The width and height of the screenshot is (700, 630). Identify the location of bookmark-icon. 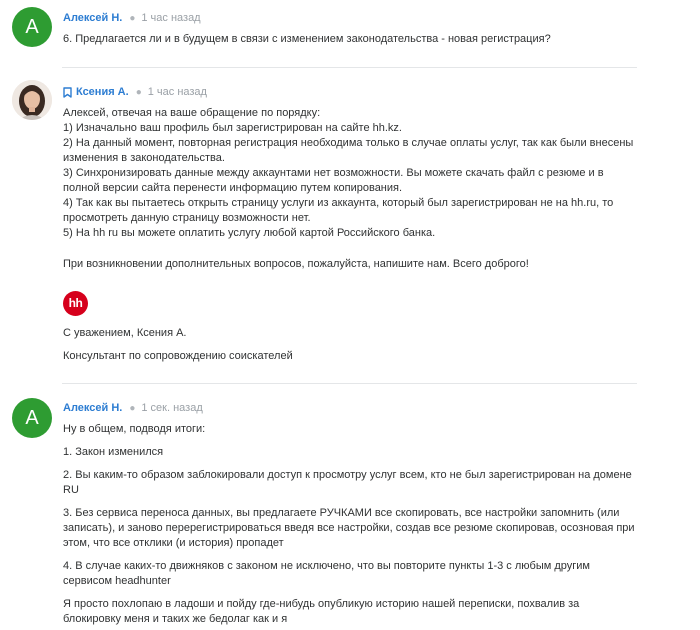
(67, 92).